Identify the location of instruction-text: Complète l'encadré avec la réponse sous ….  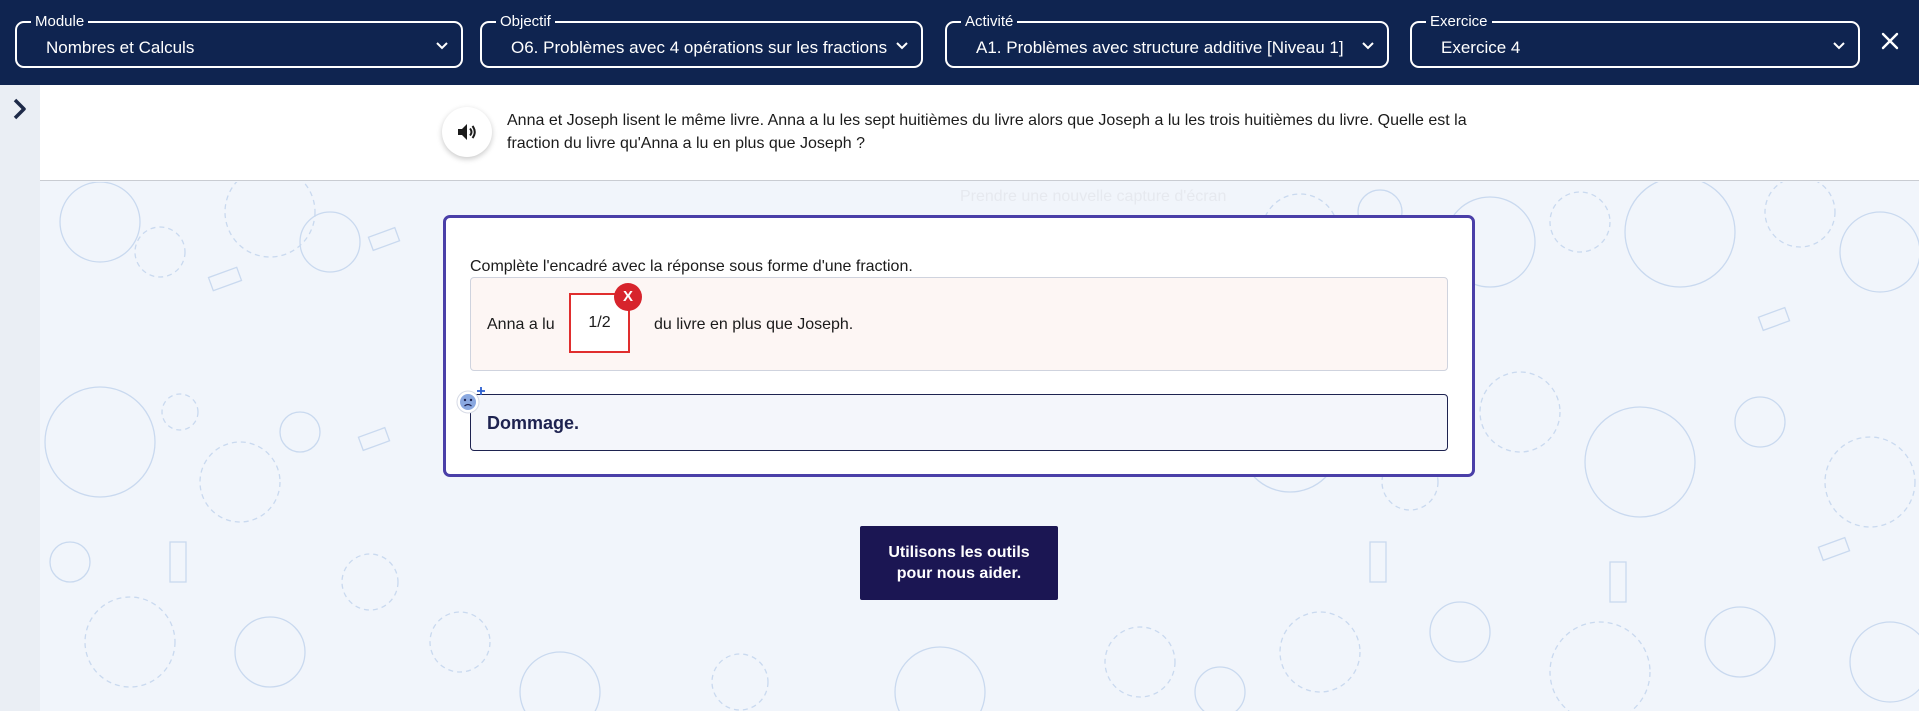
(691, 266).